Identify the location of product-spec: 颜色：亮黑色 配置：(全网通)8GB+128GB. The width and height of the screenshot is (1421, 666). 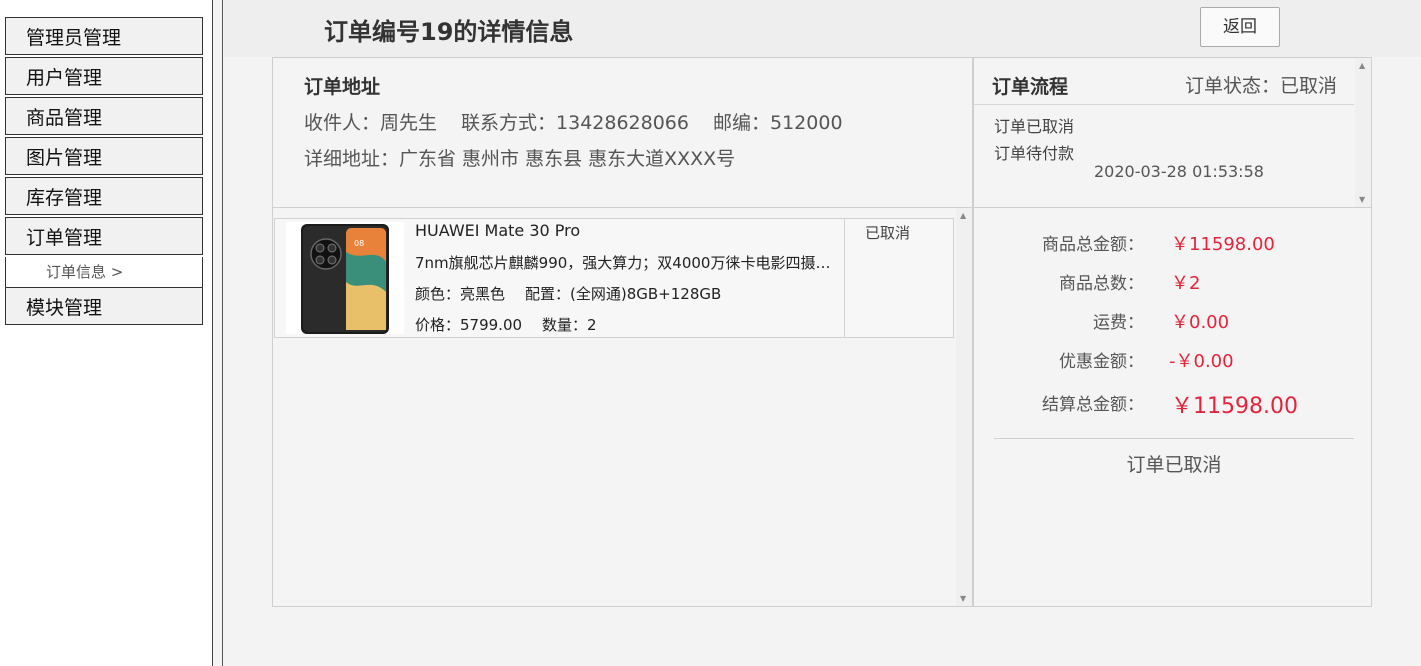
(578, 293).